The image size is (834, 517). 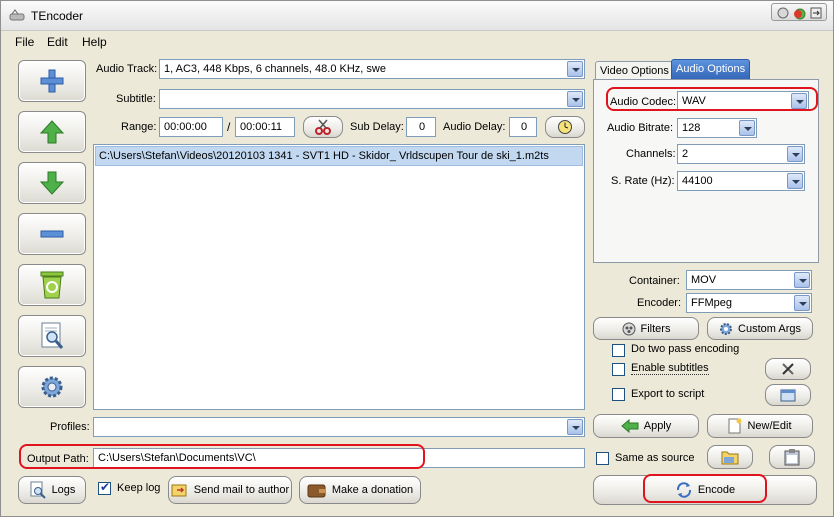 I want to click on output-path-field: C:\Users\Stefan\Documents\VC\, so click(x=339, y=458).